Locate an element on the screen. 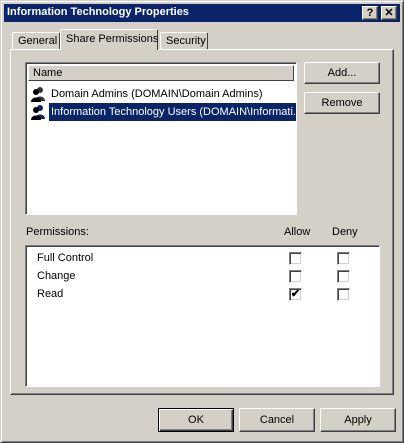 The image size is (404, 443). cancel-button: Cancel is located at coordinates (277, 420).